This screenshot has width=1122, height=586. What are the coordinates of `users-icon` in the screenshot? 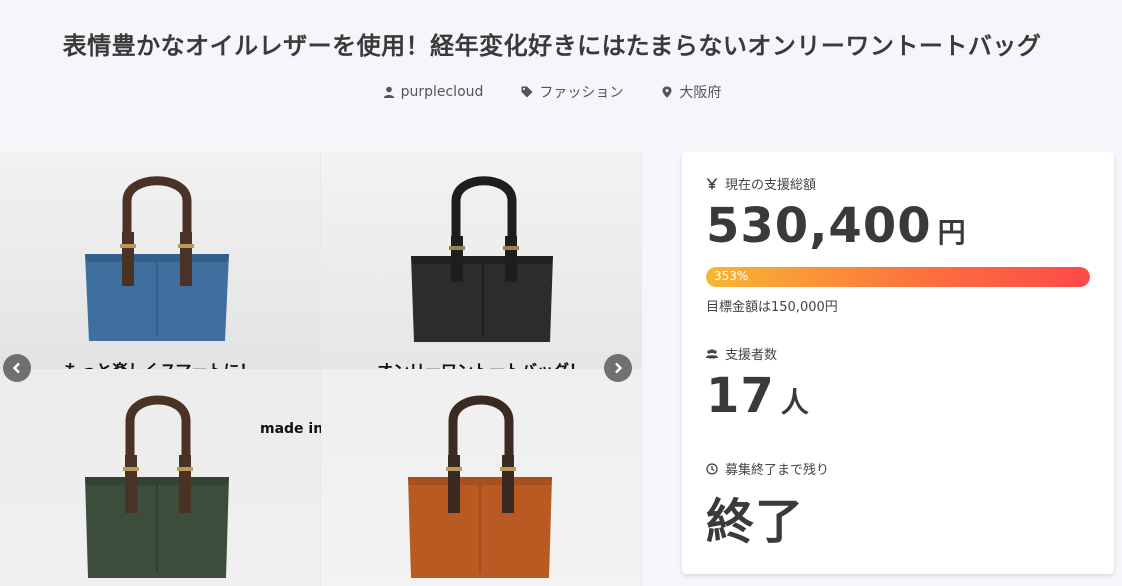 It's located at (712, 353).